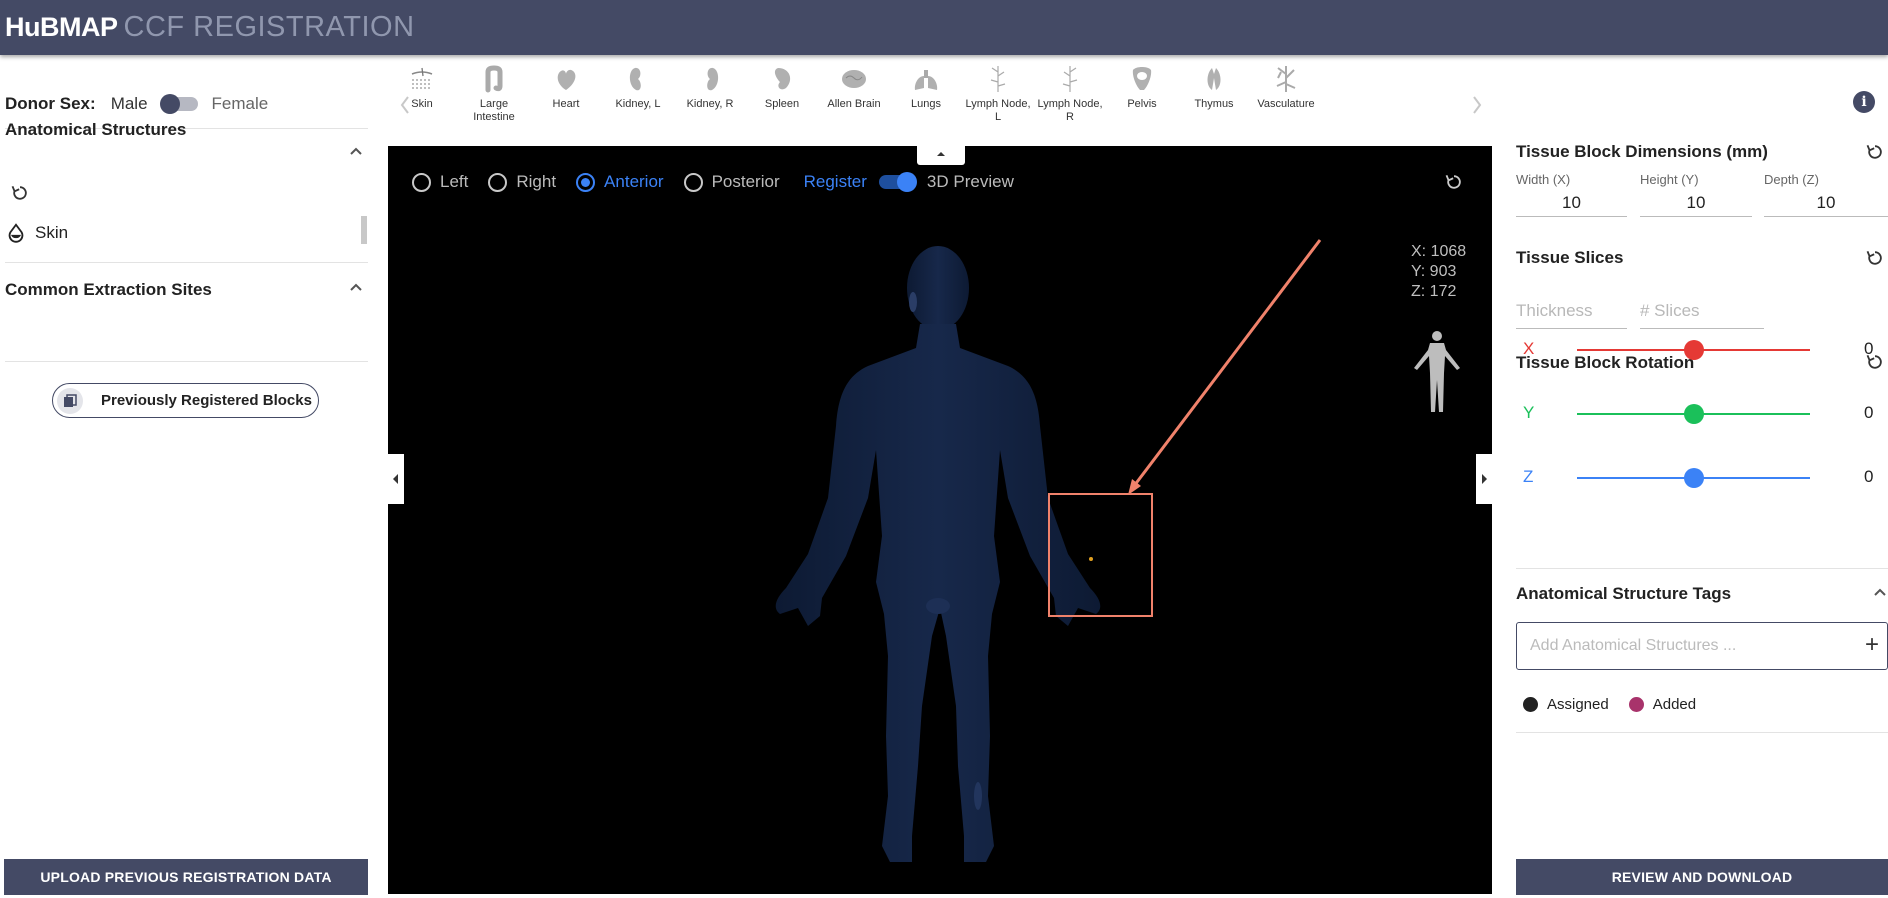 This screenshot has height=898, width=1888. Describe the element at coordinates (926, 104) in the screenshot. I see `organ-label: Lungs` at that location.